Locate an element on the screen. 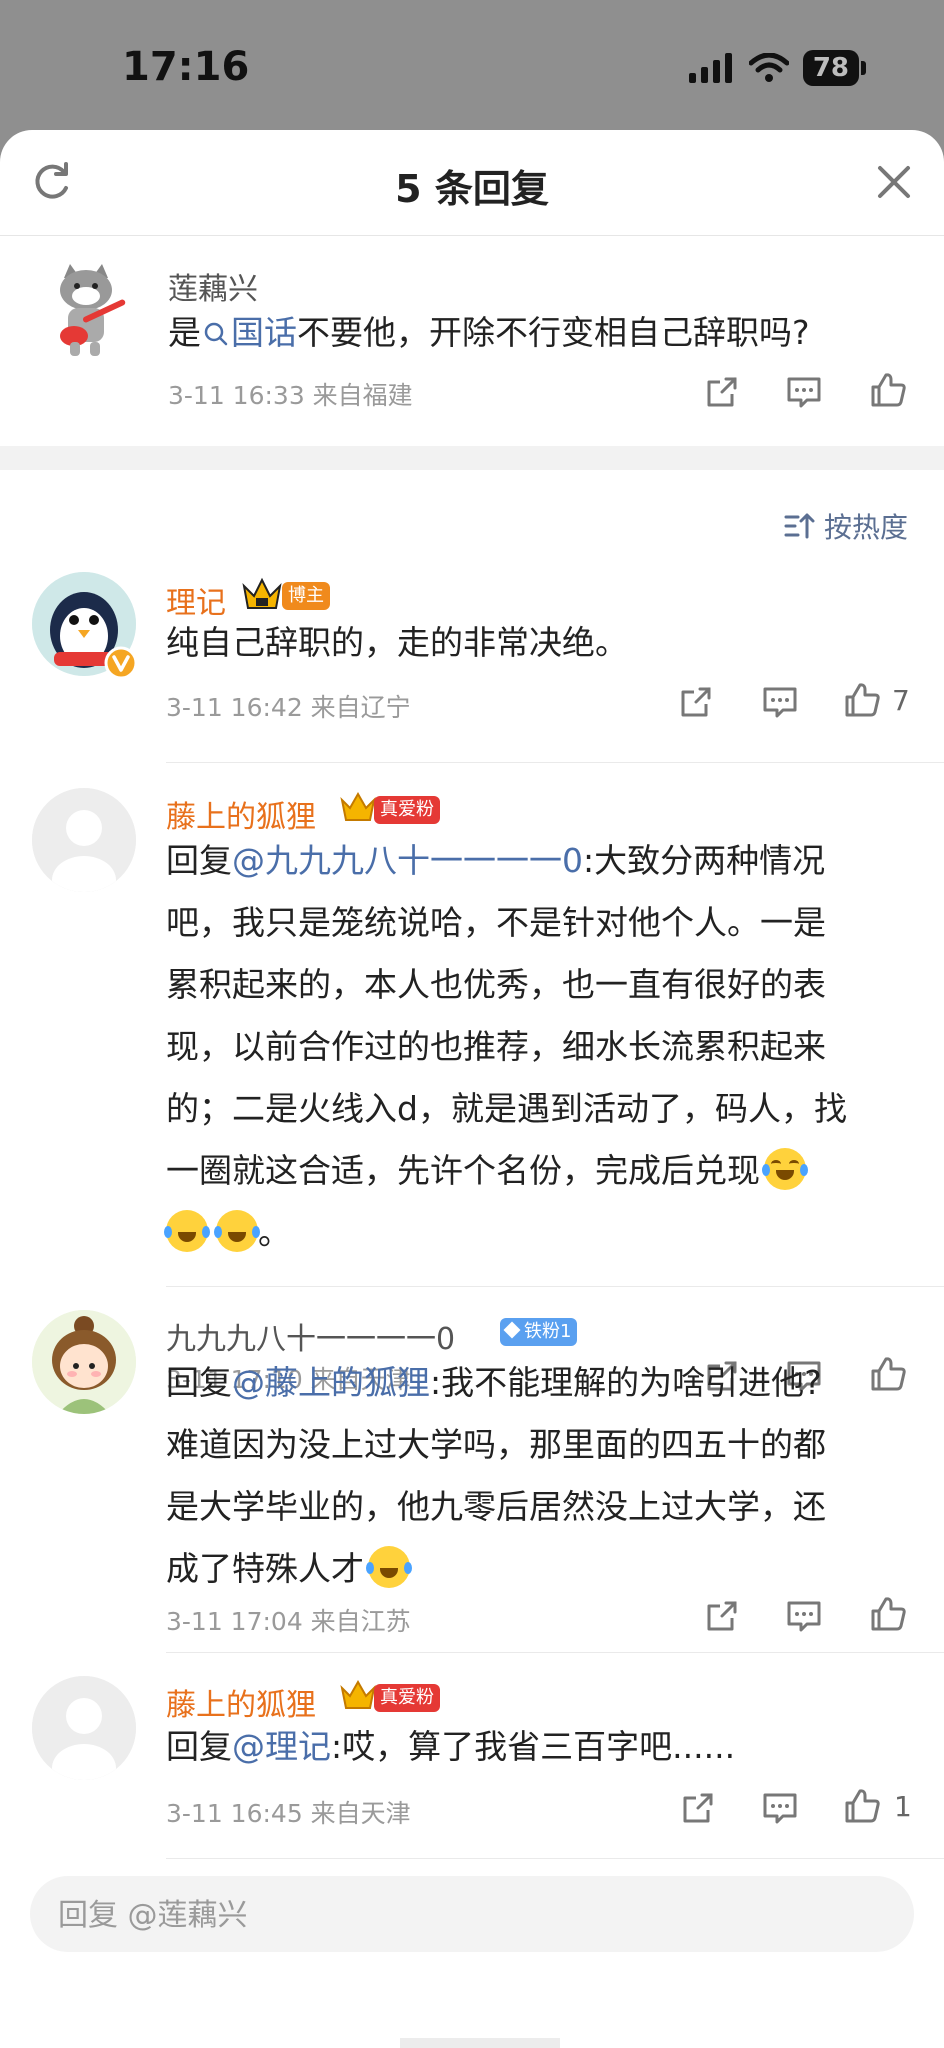 The height and width of the screenshot is (2048, 944). crown-icon is located at coordinates (262, 593).